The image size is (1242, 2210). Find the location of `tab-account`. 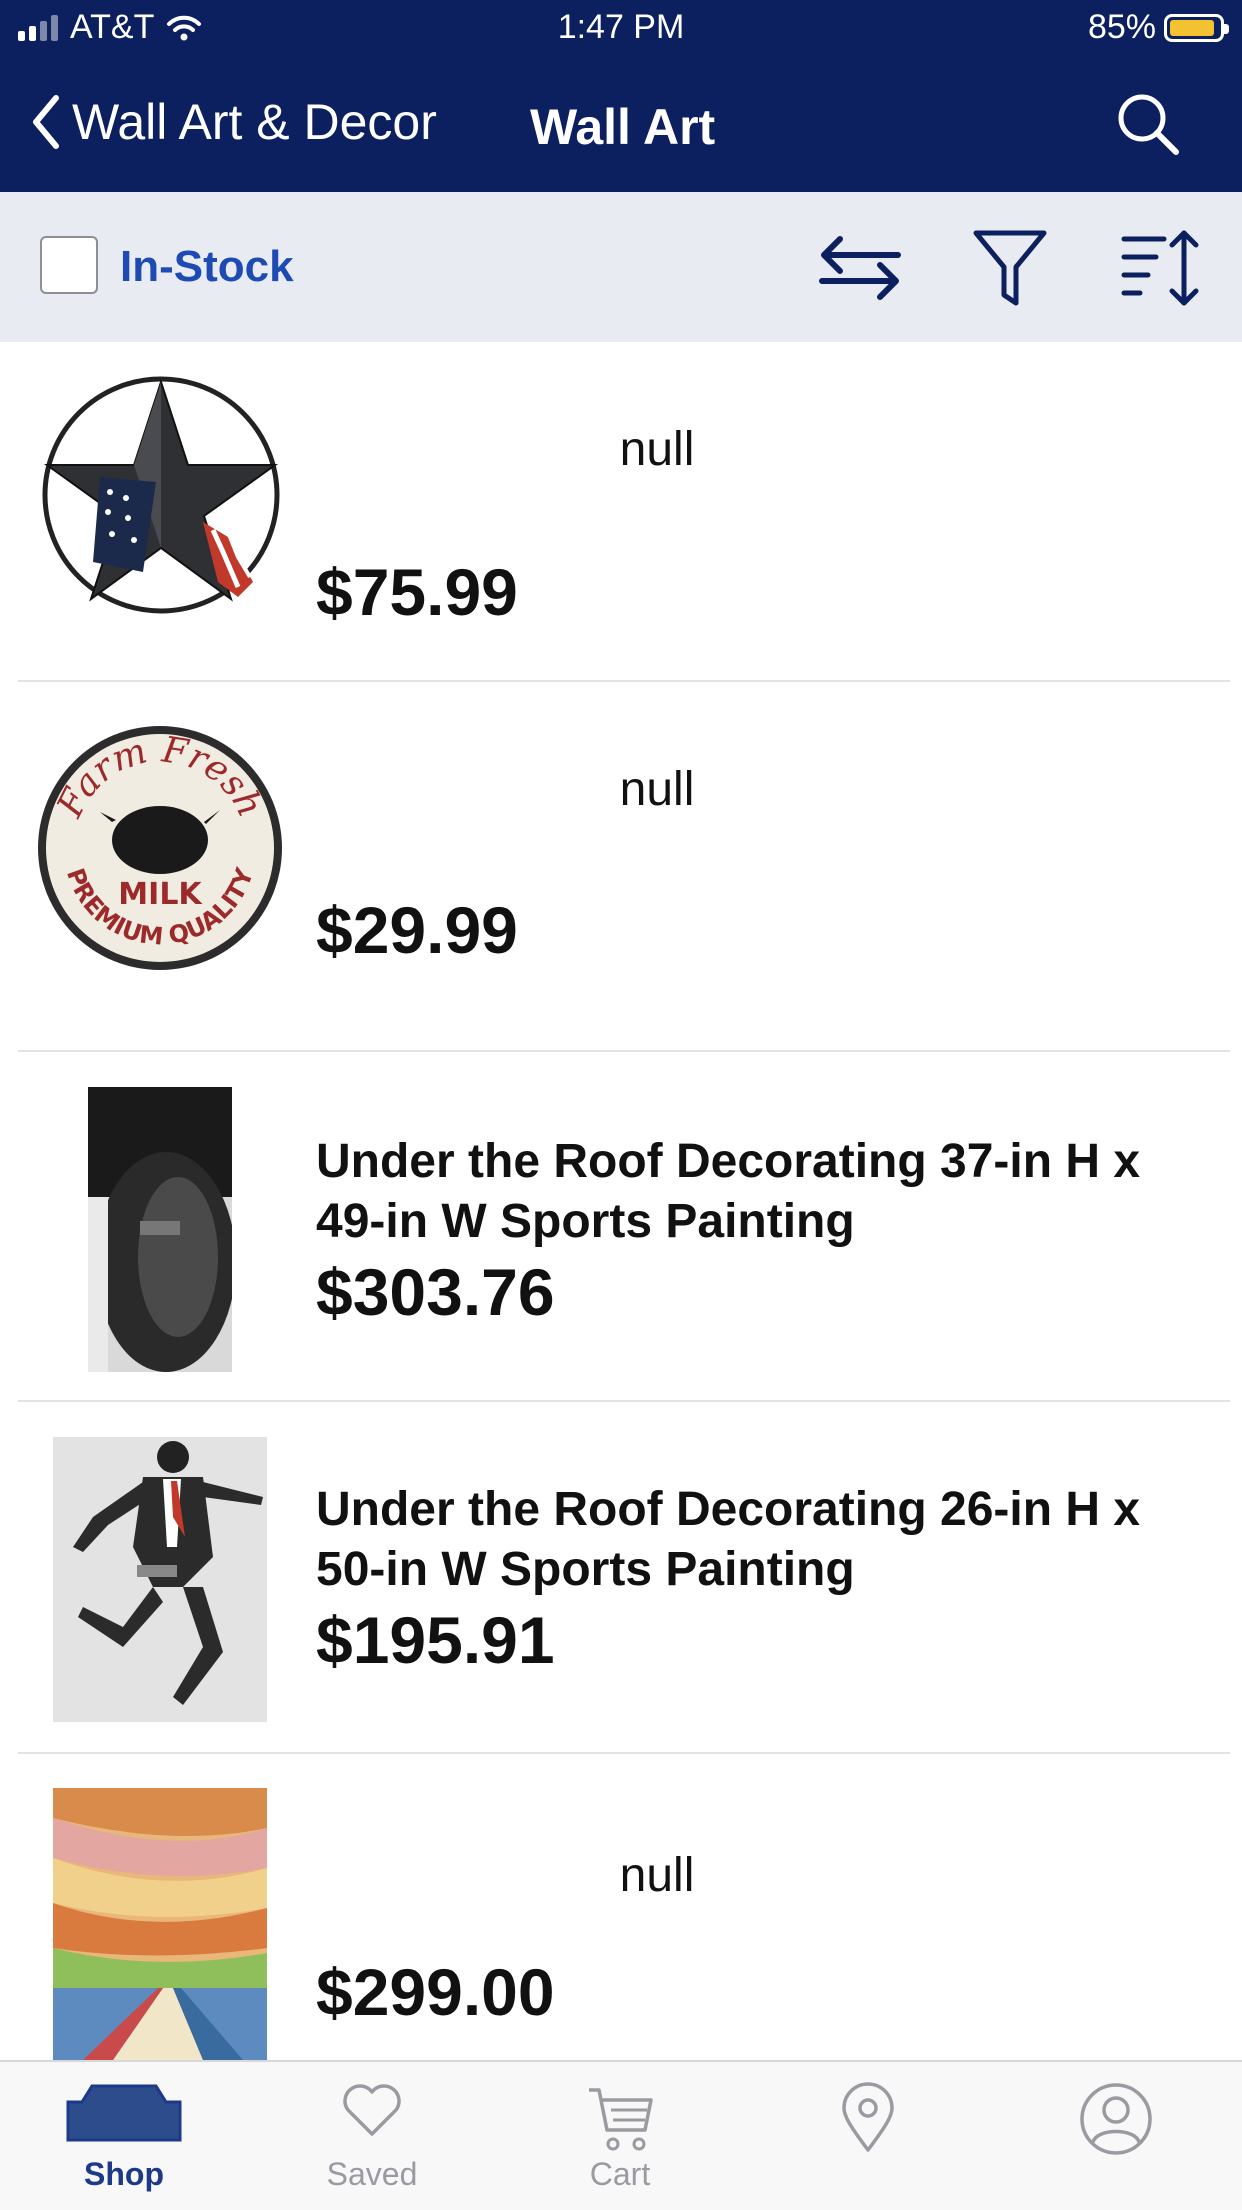

tab-account is located at coordinates (1116, 2136).